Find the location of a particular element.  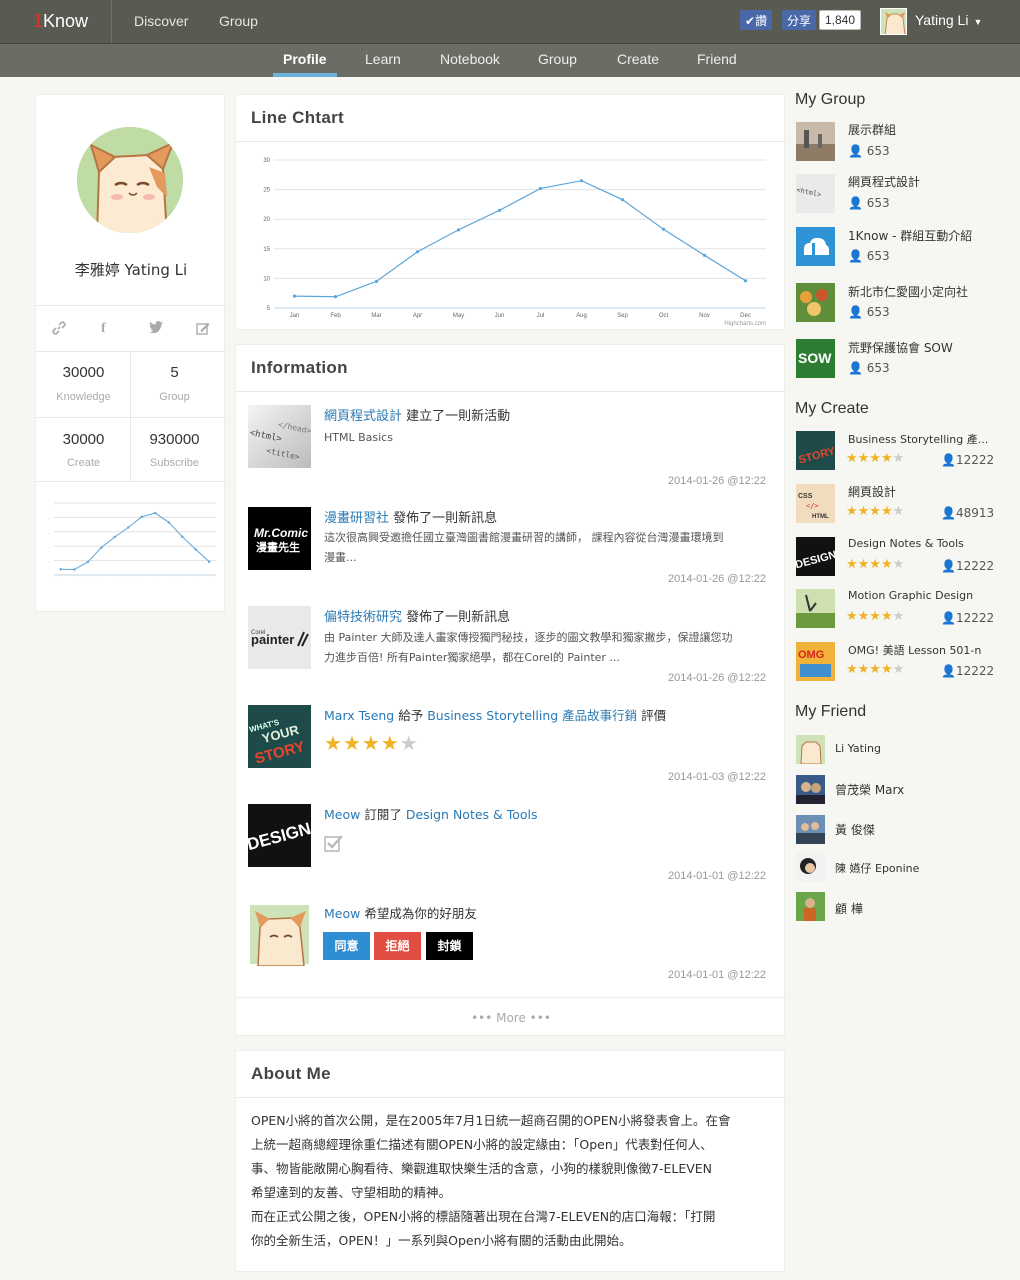

create-name: OMG! 美語 Lesson 501-n is located at coordinates (914, 650).